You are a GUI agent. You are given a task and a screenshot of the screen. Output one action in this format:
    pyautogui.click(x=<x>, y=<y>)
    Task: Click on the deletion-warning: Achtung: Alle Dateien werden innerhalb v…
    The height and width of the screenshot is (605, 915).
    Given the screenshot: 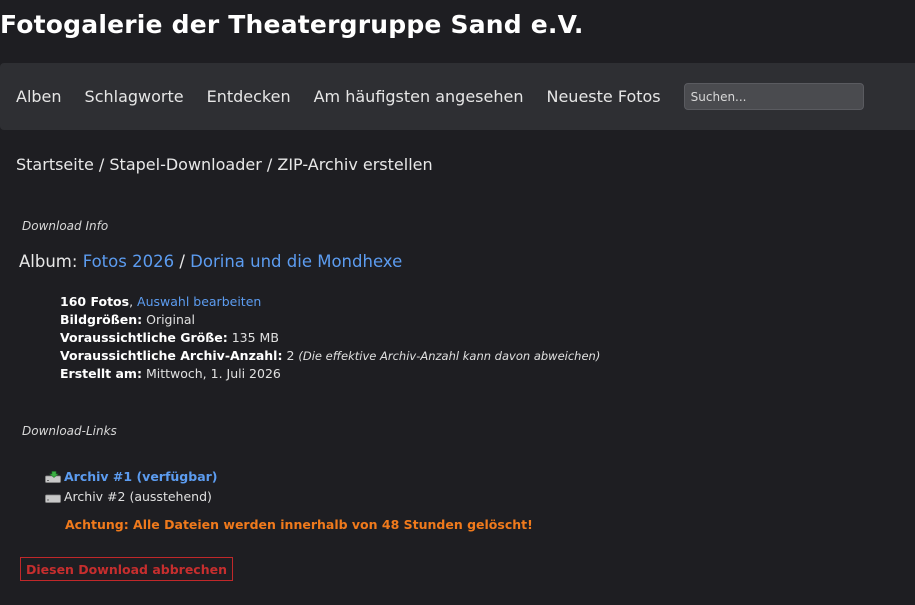 What is the action you would take?
    pyautogui.click(x=299, y=524)
    